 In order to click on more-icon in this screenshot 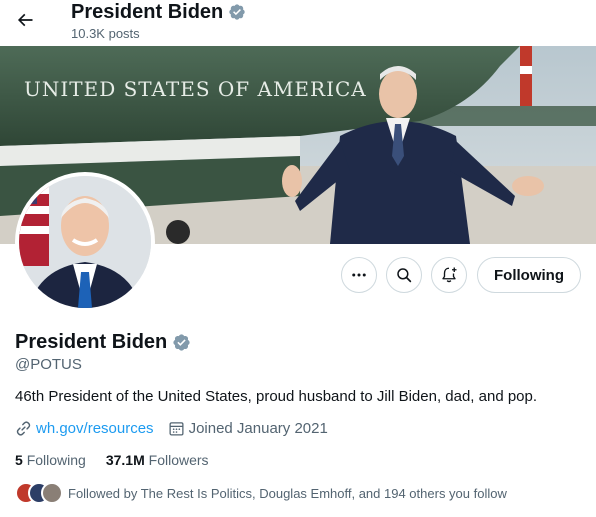, I will do `click(359, 275)`.